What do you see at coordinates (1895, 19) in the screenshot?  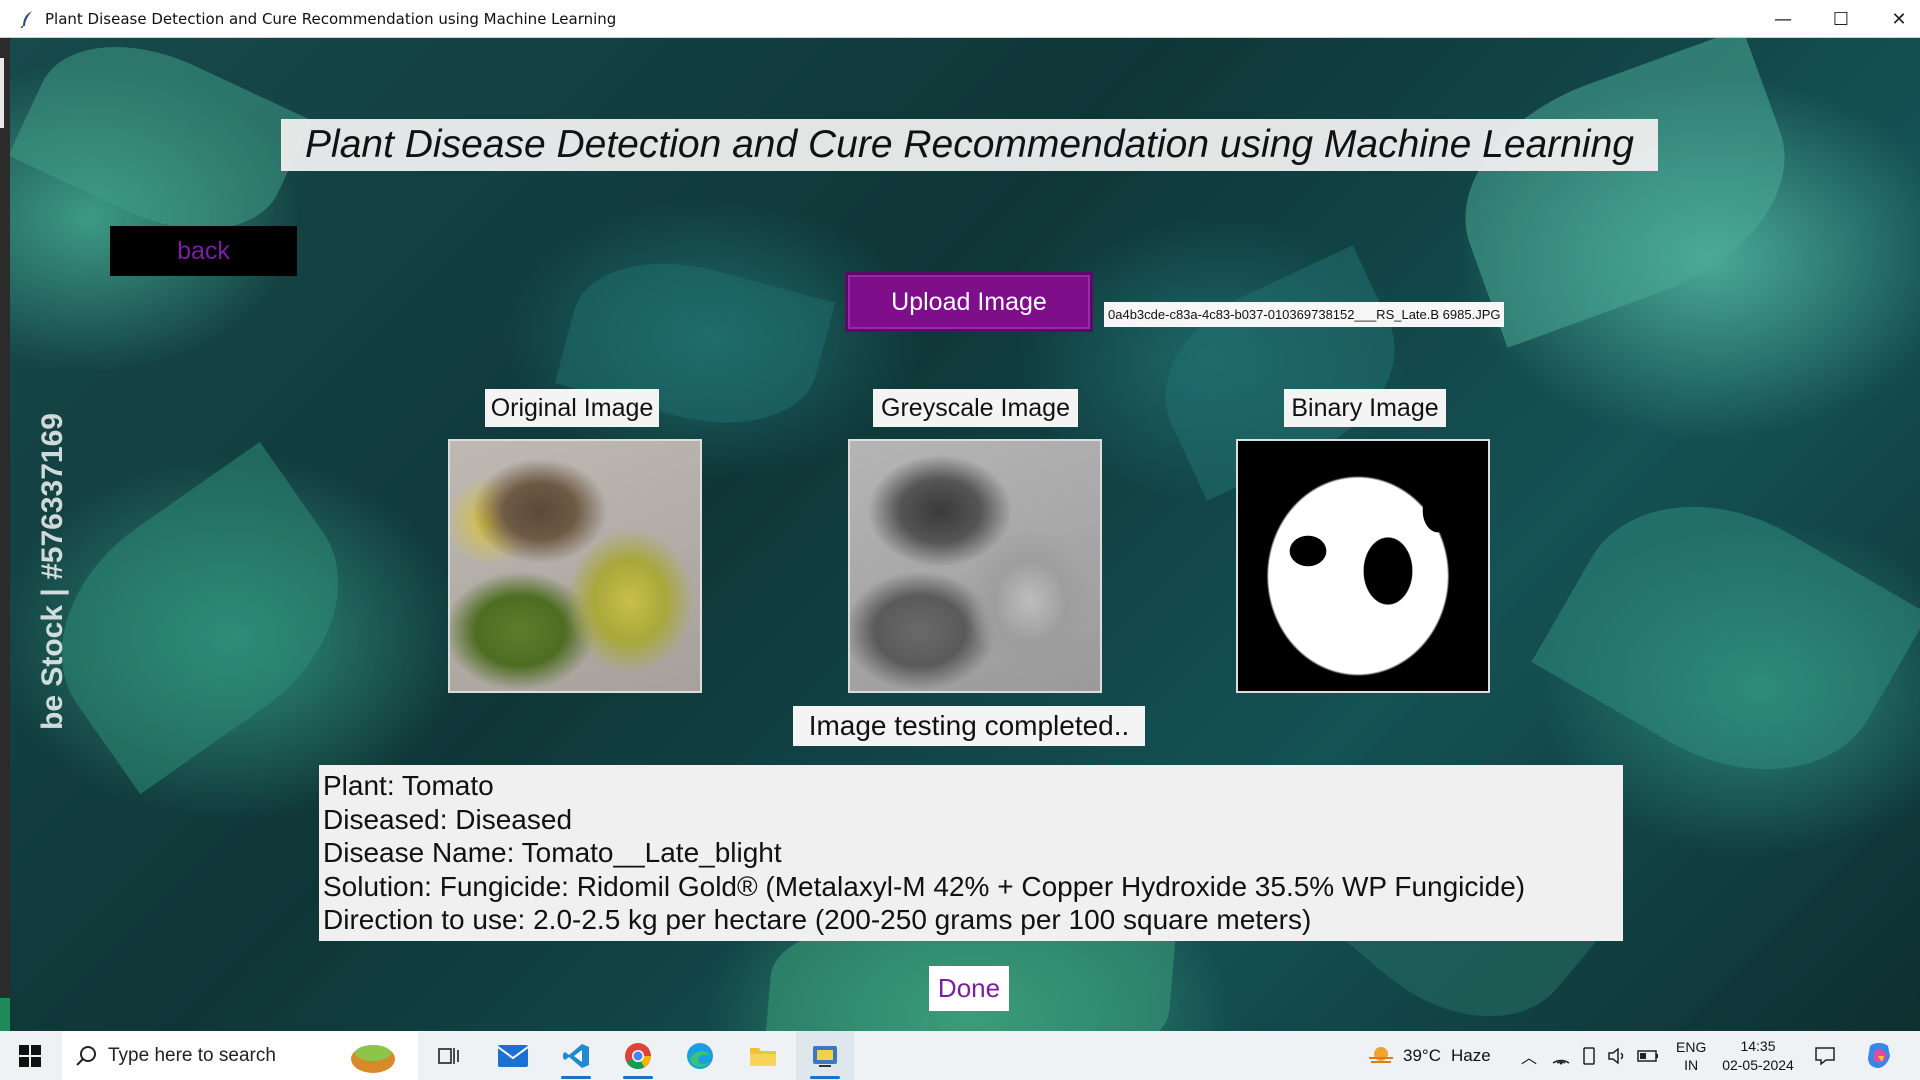 I see `close-button: ✕` at bounding box center [1895, 19].